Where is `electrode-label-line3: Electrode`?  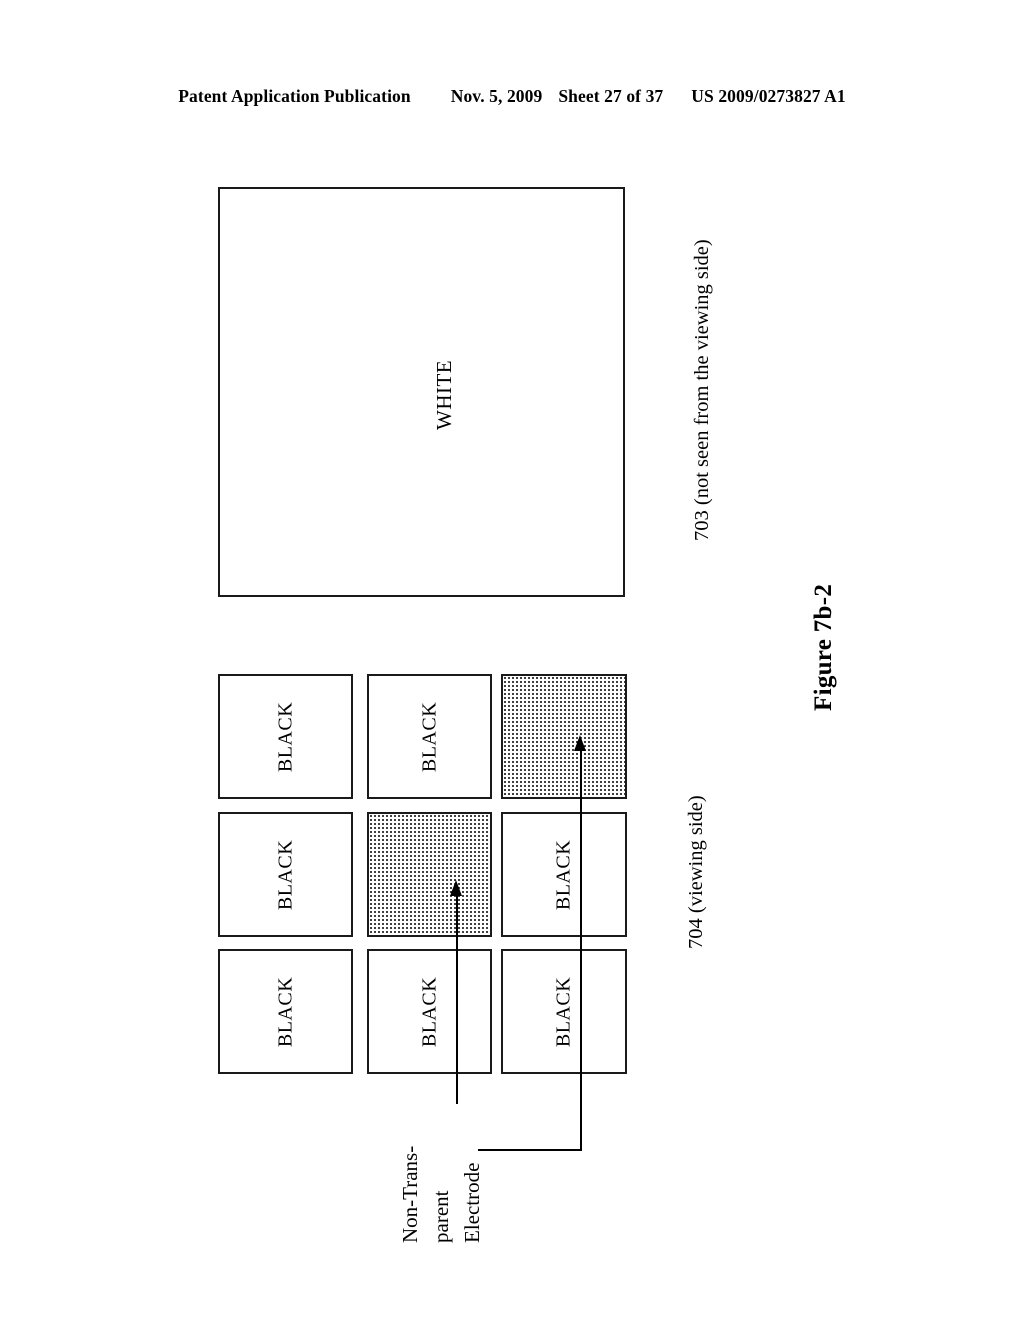 electrode-label-line3: Electrode is located at coordinates (472, 1202).